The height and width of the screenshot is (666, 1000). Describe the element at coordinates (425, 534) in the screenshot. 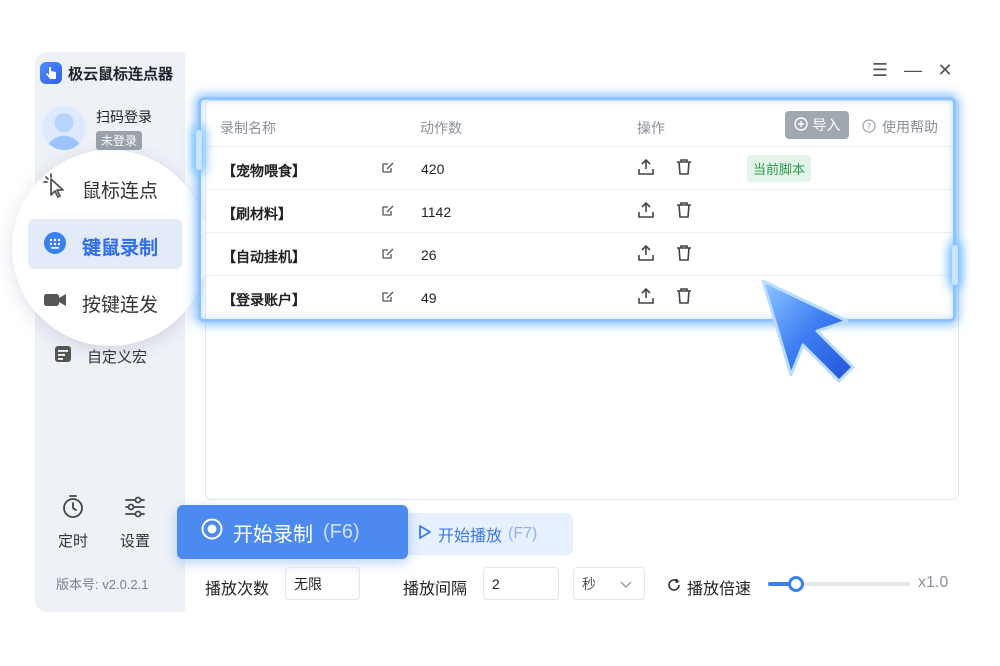

I see `play-icon` at that location.